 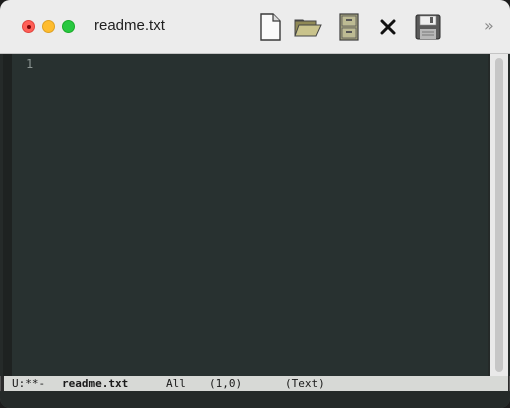 What do you see at coordinates (29, 383) in the screenshot?
I see `buffer-status: U:**-` at bounding box center [29, 383].